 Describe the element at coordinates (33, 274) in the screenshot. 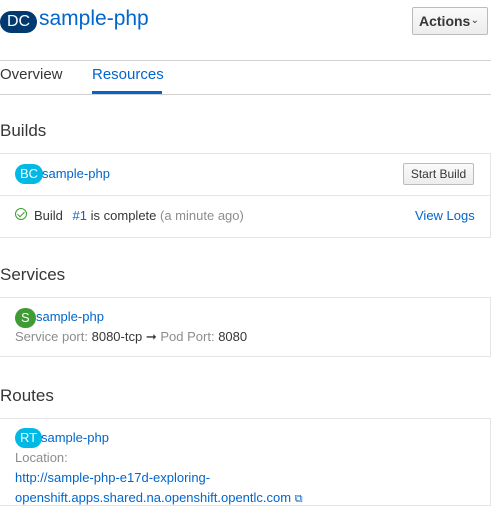

I see `services-heading: Services` at that location.